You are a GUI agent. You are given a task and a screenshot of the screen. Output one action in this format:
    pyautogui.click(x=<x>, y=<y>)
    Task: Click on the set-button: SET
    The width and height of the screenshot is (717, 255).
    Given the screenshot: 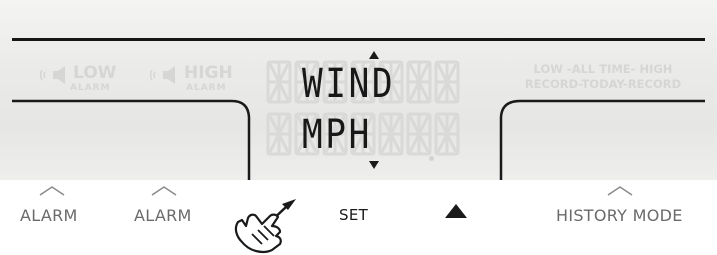 What is the action you would take?
    pyautogui.click(x=353, y=215)
    